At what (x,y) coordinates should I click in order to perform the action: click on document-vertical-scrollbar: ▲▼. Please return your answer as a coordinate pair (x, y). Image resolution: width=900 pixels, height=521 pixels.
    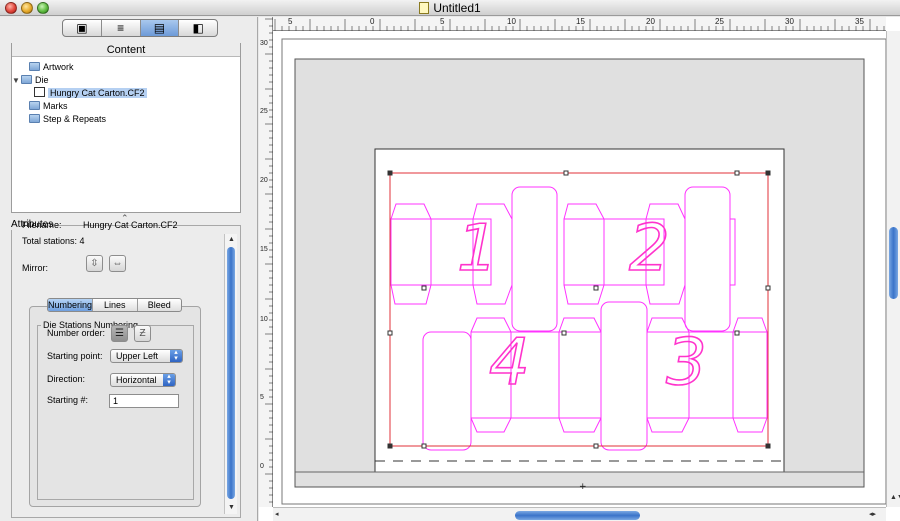
    Looking at the image, I should click on (893, 269).